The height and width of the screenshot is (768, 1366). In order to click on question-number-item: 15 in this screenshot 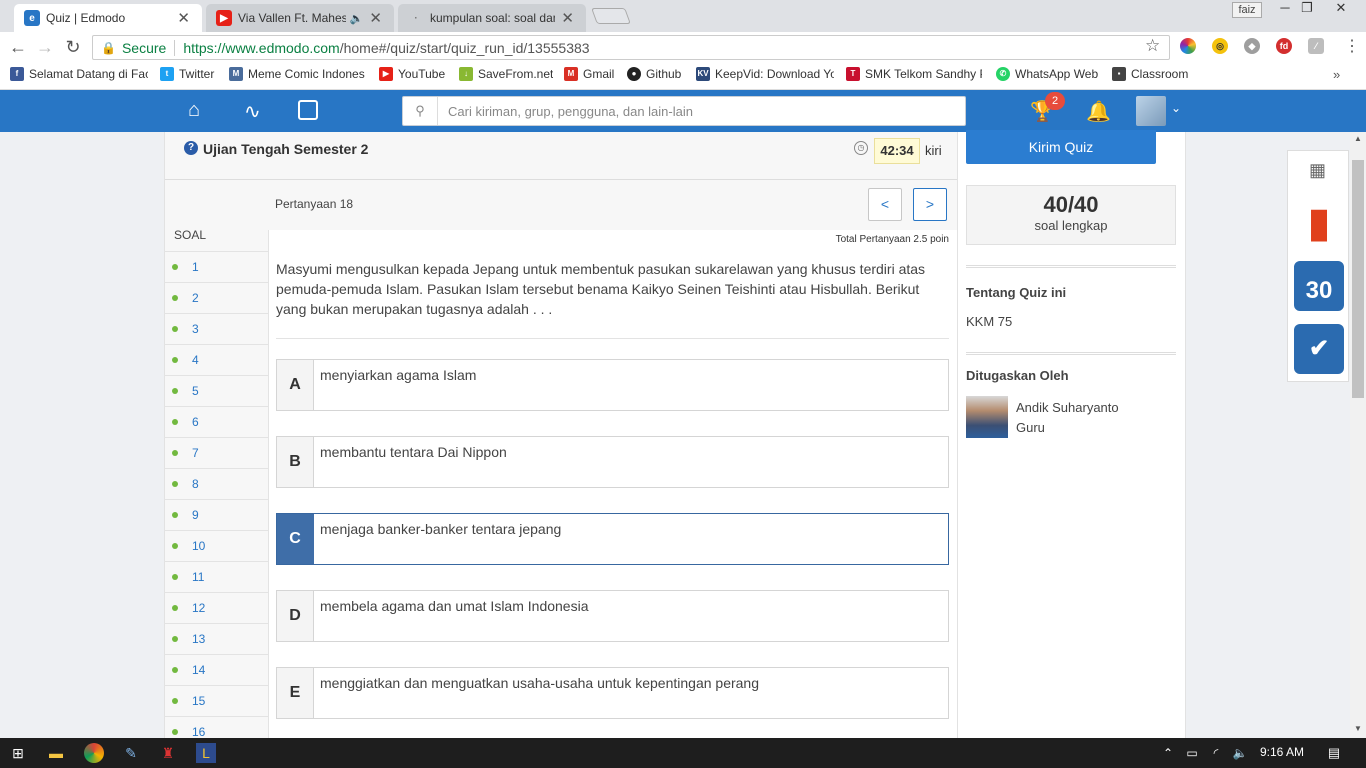, I will do `click(216, 700)`.